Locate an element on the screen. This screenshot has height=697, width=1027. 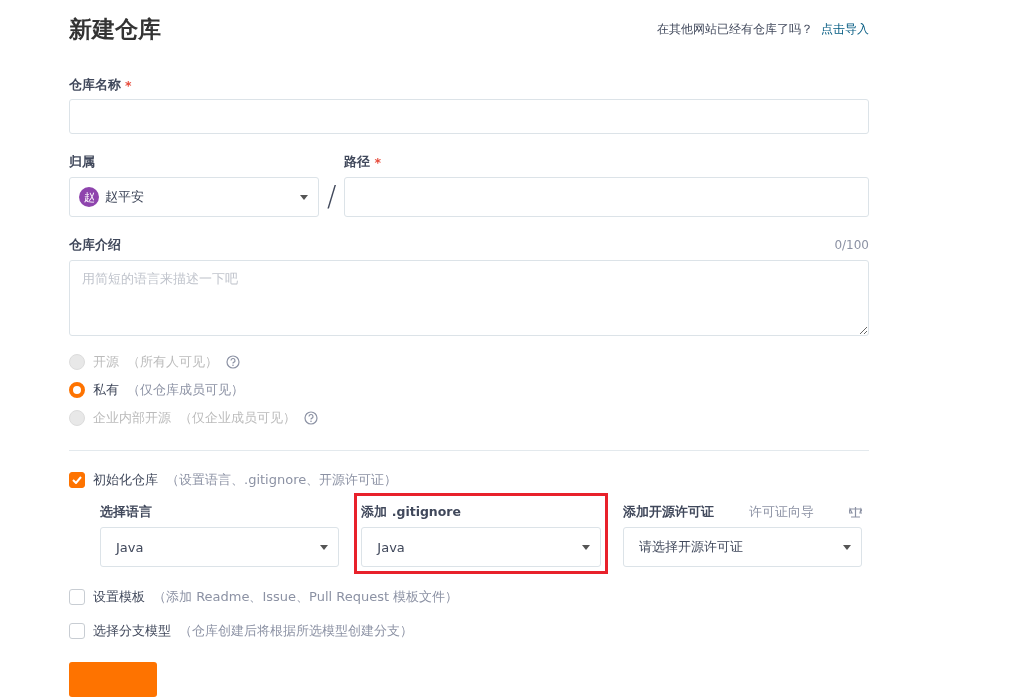
radio-hint: （仅仓库成员可见） is located at coordinates (185, 390).